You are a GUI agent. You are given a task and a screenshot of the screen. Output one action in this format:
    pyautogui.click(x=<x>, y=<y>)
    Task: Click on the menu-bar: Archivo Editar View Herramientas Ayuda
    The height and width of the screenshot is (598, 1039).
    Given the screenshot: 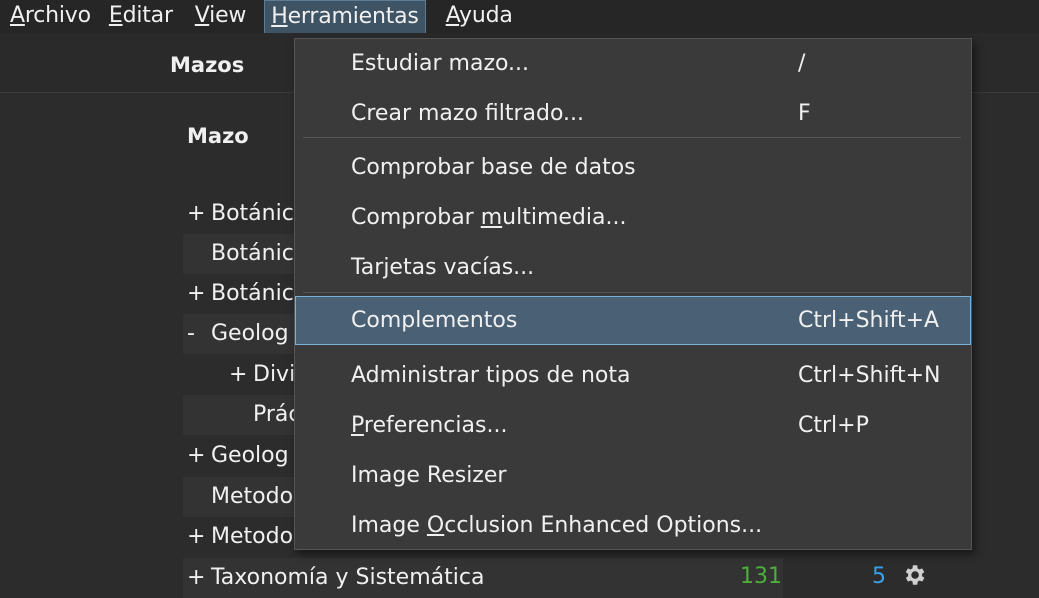 What is the action you would take?
    pyautogui.click(x=519, y=16)
    